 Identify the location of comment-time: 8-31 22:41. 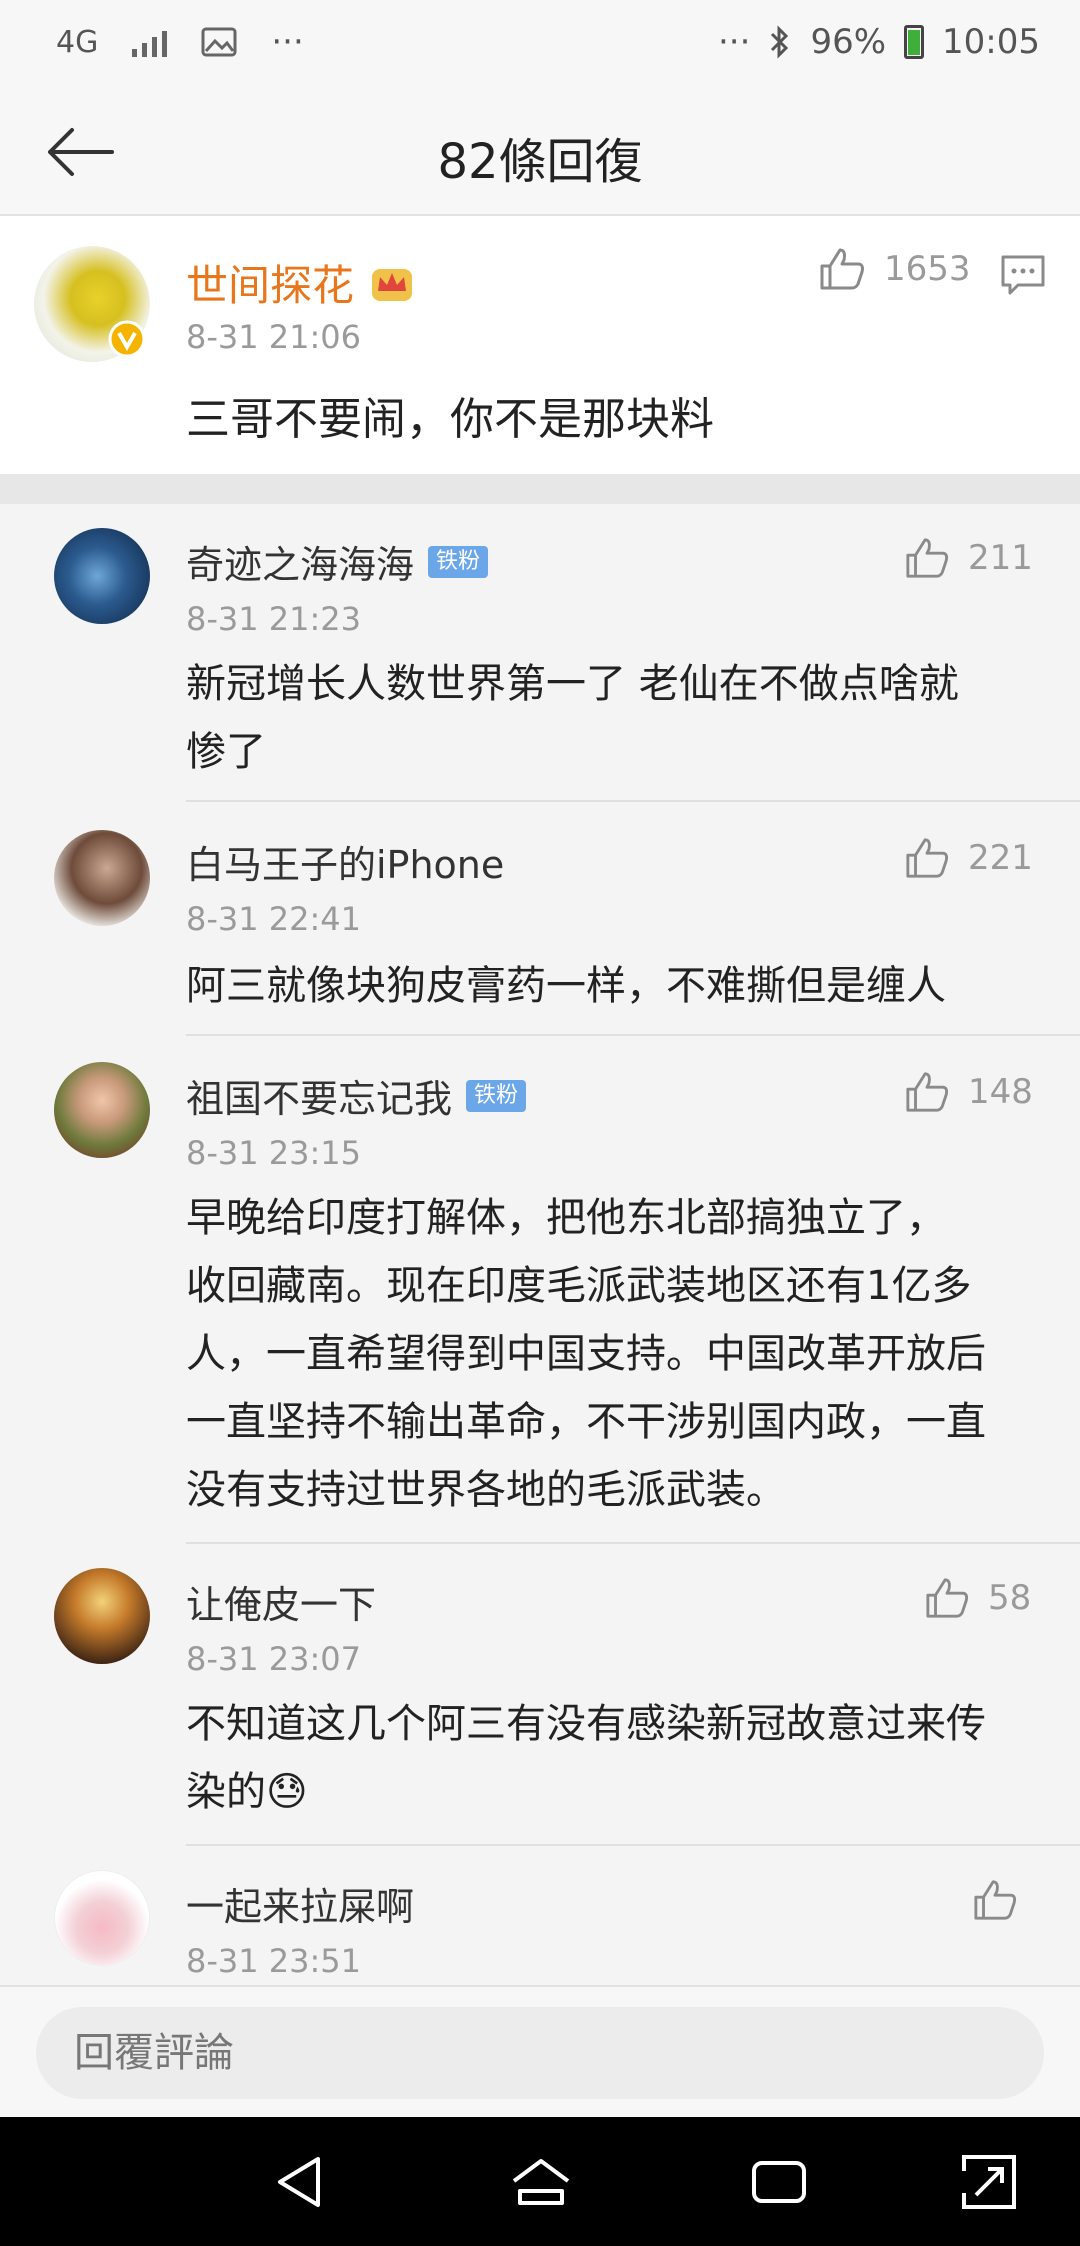
(274, 919).